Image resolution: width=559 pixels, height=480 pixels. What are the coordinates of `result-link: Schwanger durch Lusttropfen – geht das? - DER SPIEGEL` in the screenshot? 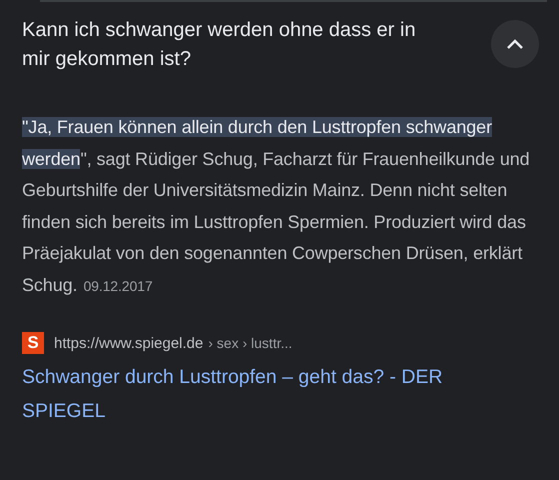 It's located at (267, 394).